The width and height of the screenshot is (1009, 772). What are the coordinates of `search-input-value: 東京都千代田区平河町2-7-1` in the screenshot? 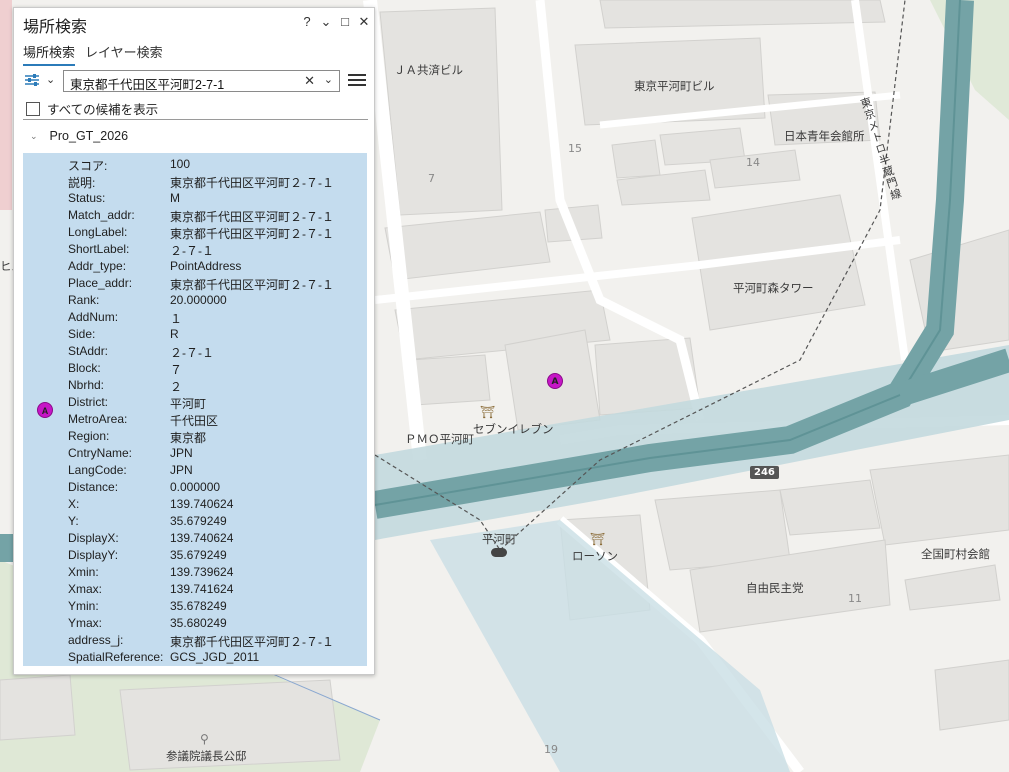 It's located at (147, 85).